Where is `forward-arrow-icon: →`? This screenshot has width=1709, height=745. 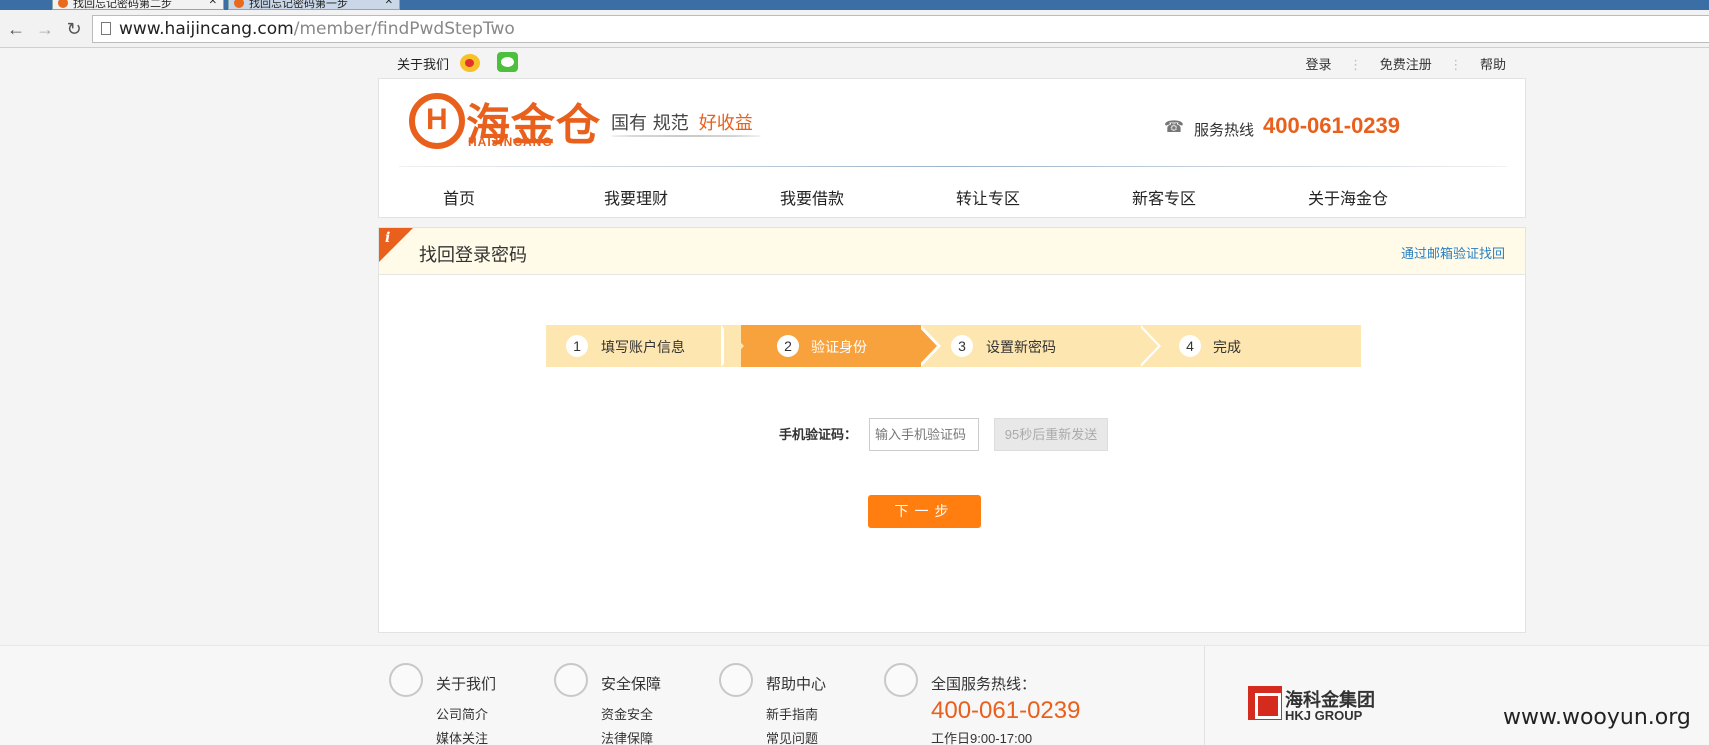
forward-arrow-icon: → is located at coordinates (45, 29).